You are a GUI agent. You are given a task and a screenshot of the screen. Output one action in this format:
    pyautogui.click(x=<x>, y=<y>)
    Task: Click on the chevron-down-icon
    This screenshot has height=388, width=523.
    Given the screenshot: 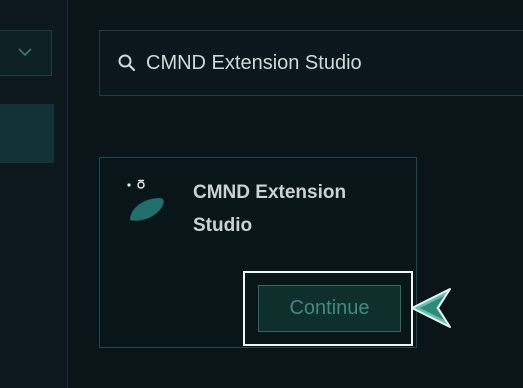 What is the action you would take?
    pyautogui.click(x=25, y=53)
    